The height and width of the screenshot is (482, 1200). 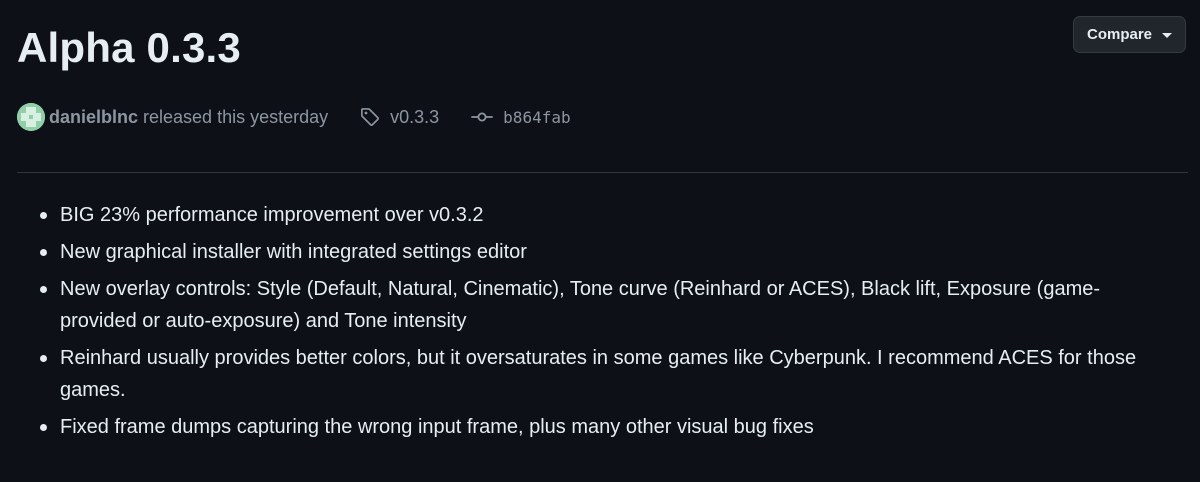 I want to click on tag-link: v0.3.3, so click(x=399, y=117).